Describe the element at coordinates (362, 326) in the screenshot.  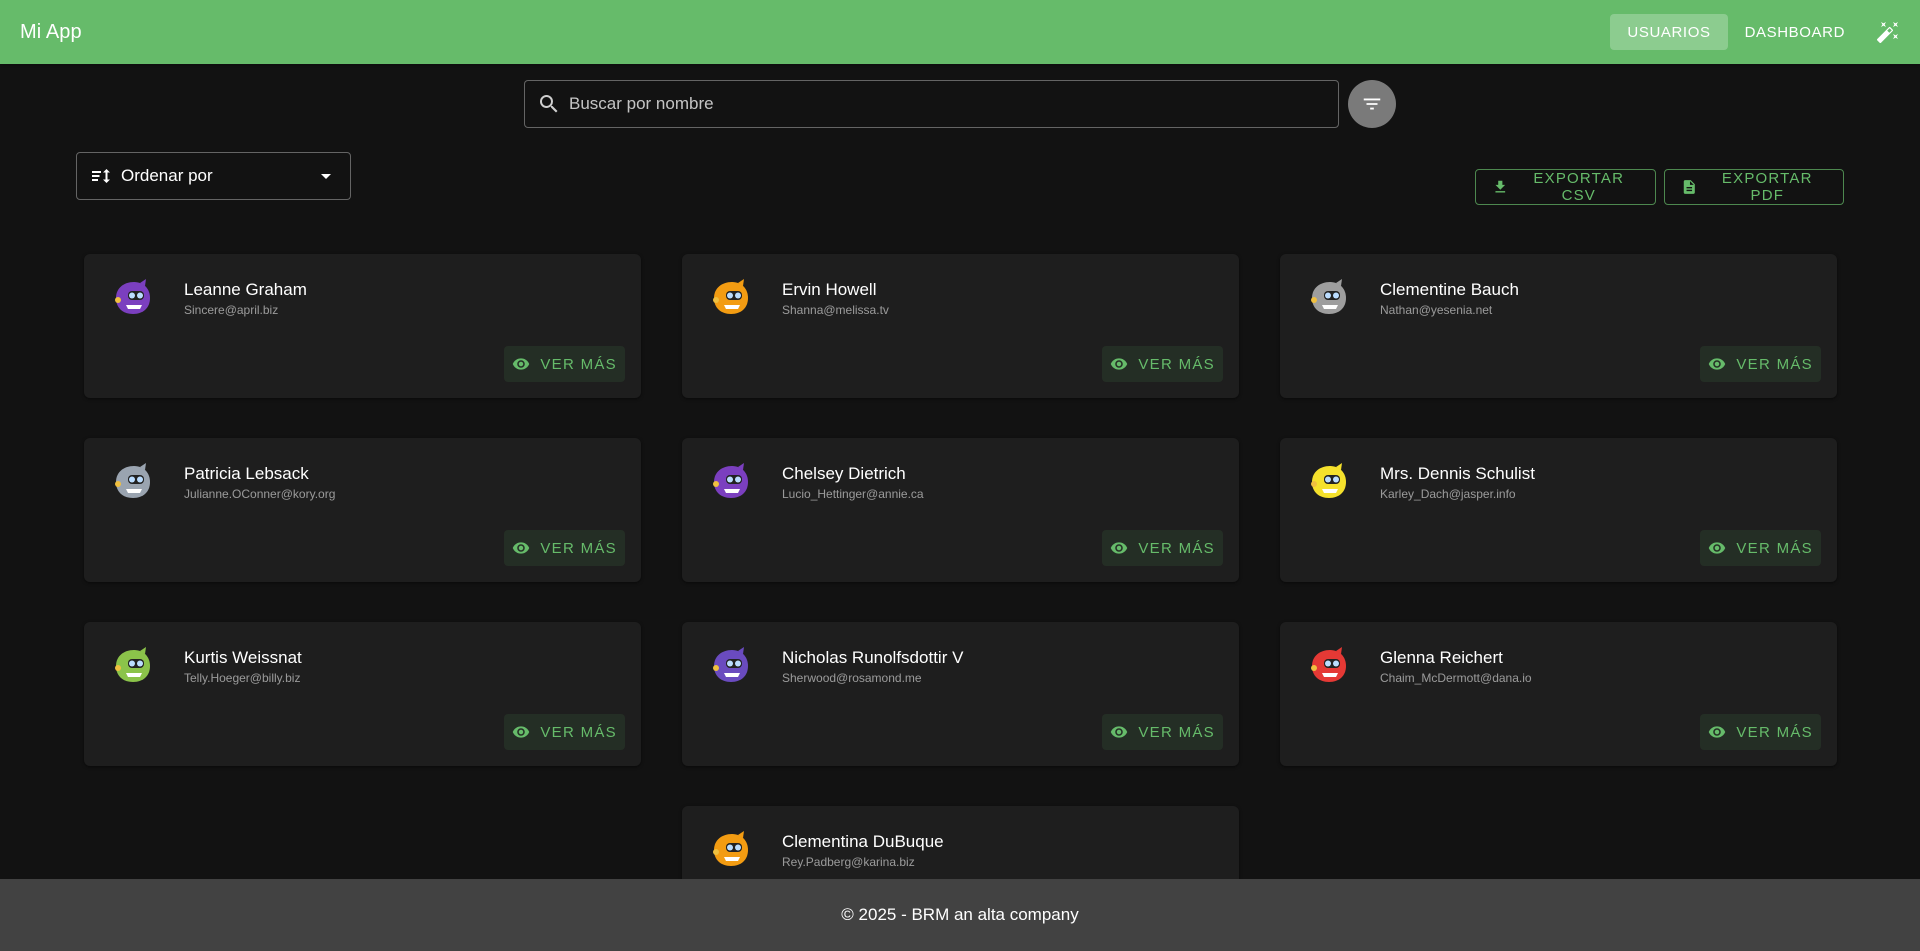
I see `user-card: Leanne Graham Sincere@april.biz VER MÁS` at that location.